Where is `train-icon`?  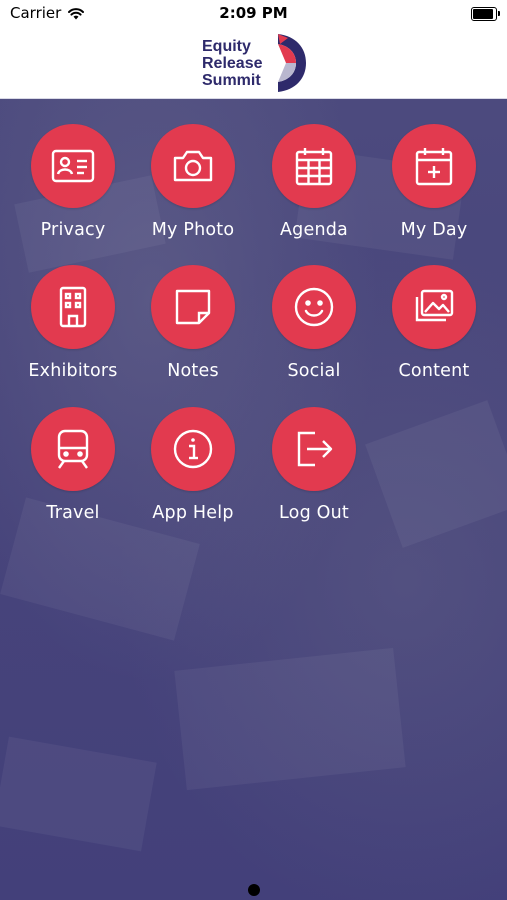
train-icon is located at coordinates (73, 449).